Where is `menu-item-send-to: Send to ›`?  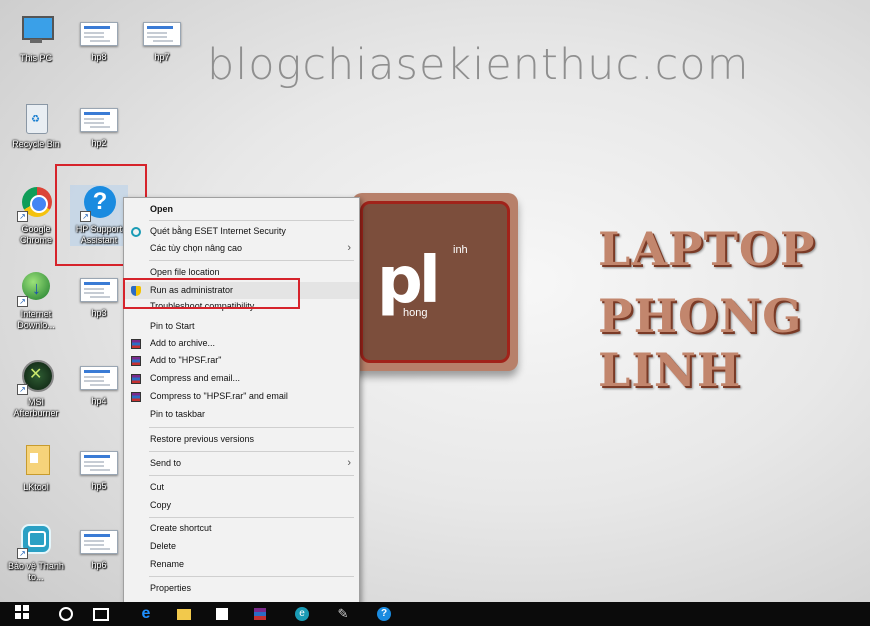 menu-item-send-to: Send to › is located at coordinates (241, 463).